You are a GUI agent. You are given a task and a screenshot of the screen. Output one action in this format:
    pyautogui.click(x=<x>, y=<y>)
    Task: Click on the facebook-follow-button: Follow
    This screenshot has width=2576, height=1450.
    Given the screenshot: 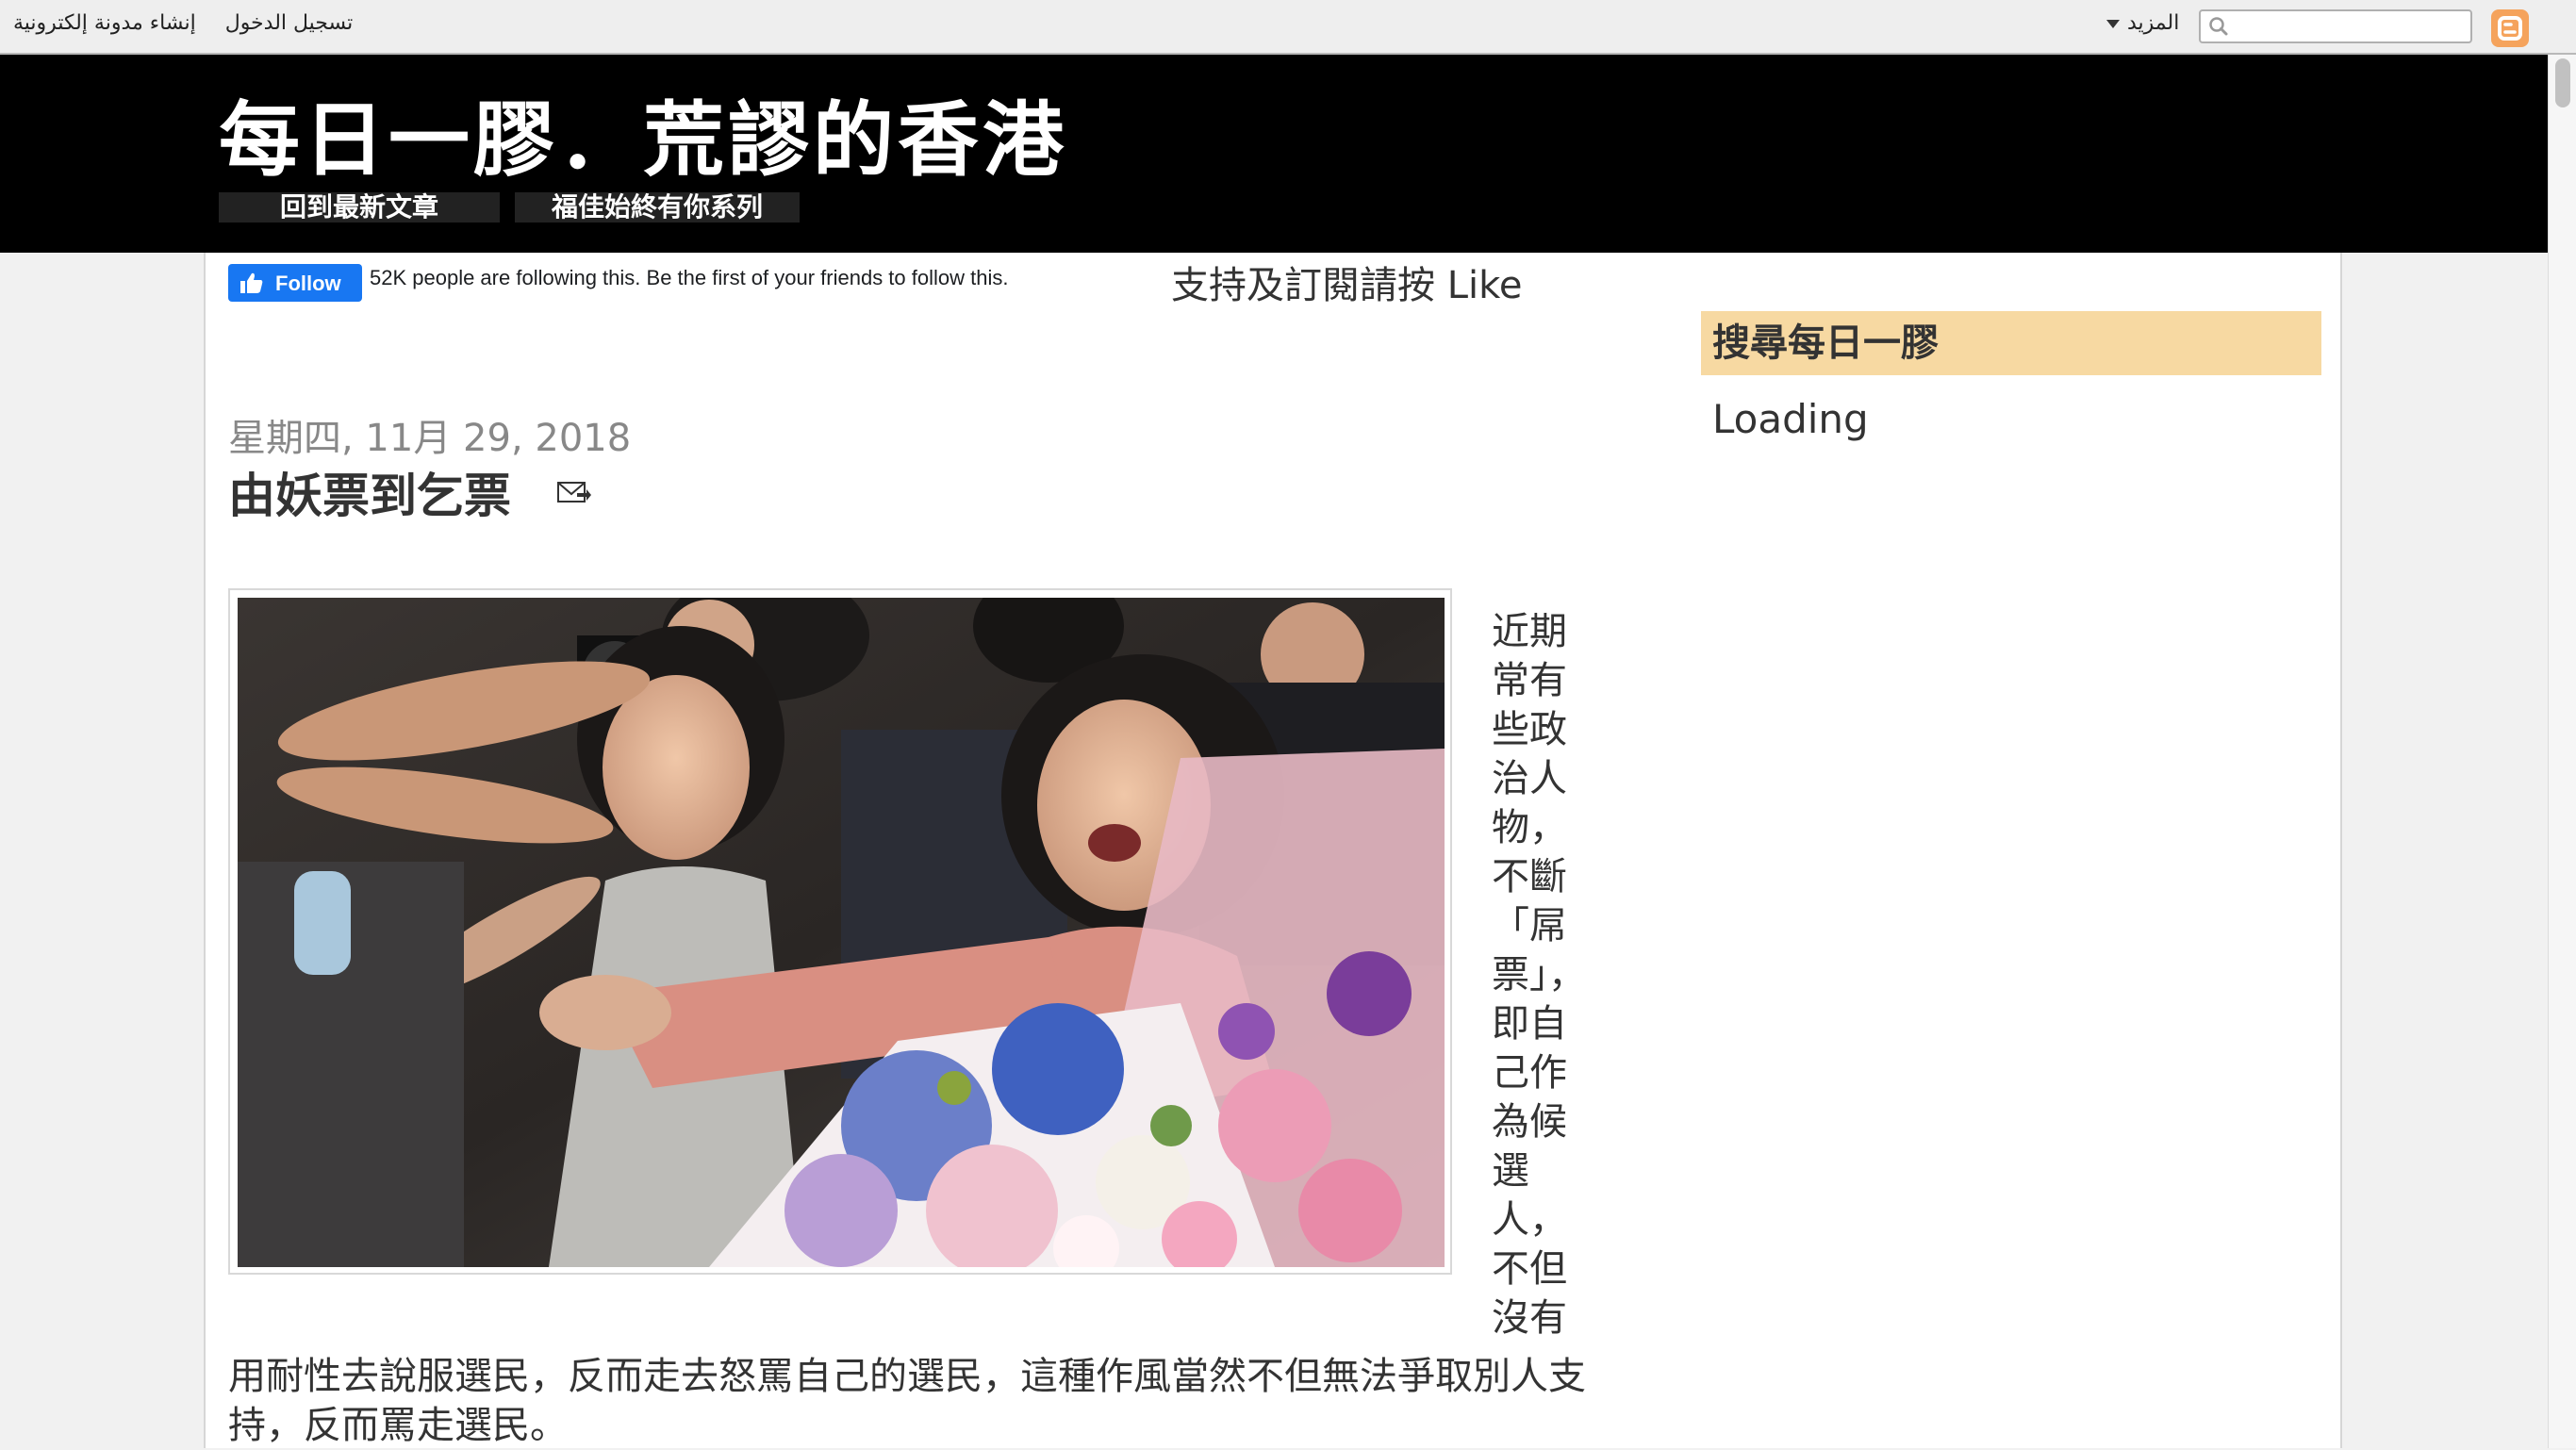 What is the action you would take?
    pyautogui.click(x=295, y=283)
    